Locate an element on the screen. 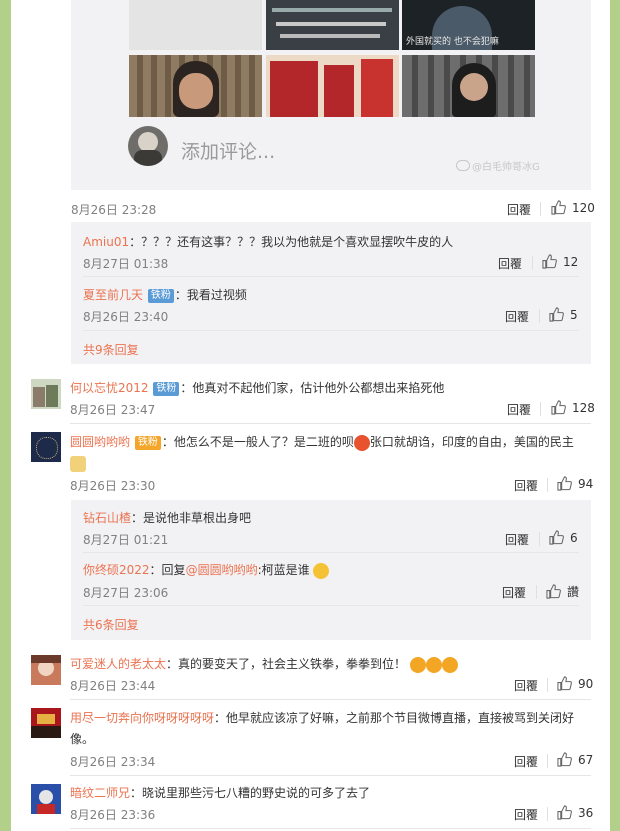 The height and width of the screenshot is (831, 620). comment-timestamp: 8月26日 23:34 is located at coordinates (113, 762).